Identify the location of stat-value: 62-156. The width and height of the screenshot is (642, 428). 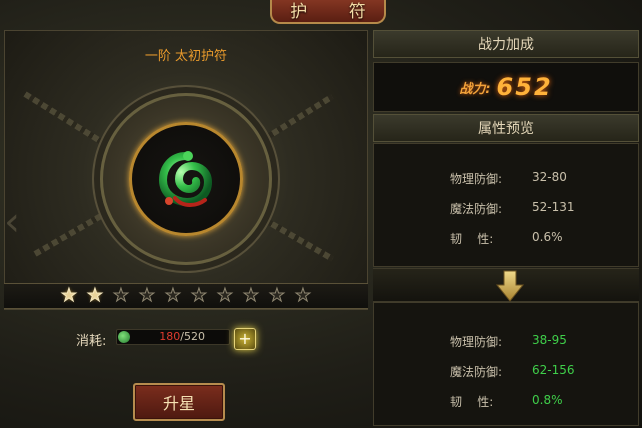
(553, 370).